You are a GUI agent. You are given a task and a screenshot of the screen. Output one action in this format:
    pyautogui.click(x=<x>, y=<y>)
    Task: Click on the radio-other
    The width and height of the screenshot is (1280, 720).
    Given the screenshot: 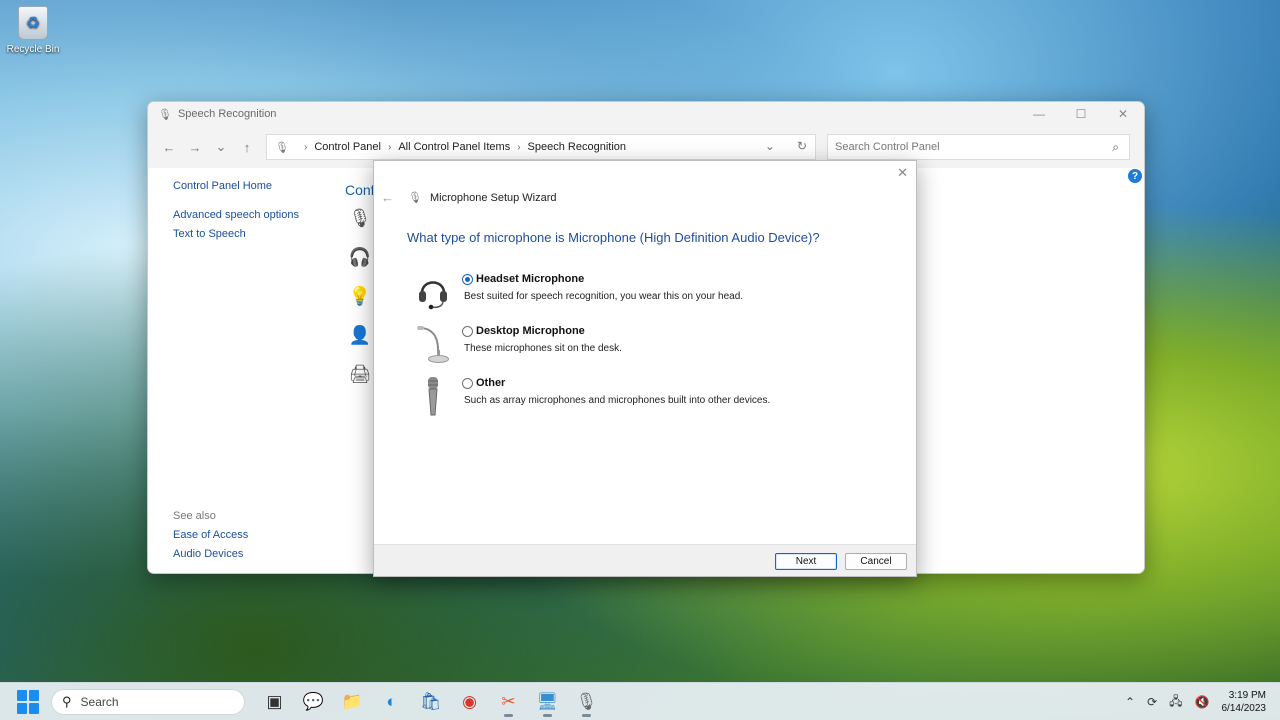 What is the action you would take?
    pyautogui.click(x=467, y=383)
    